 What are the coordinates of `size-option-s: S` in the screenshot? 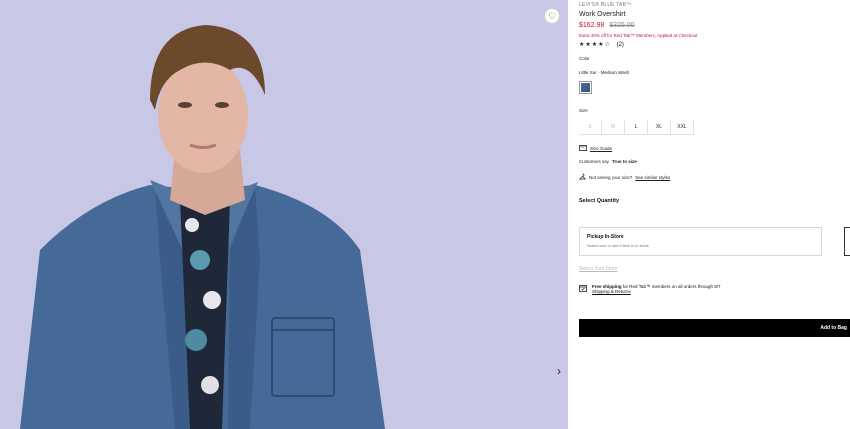 It's located at (590, 127).